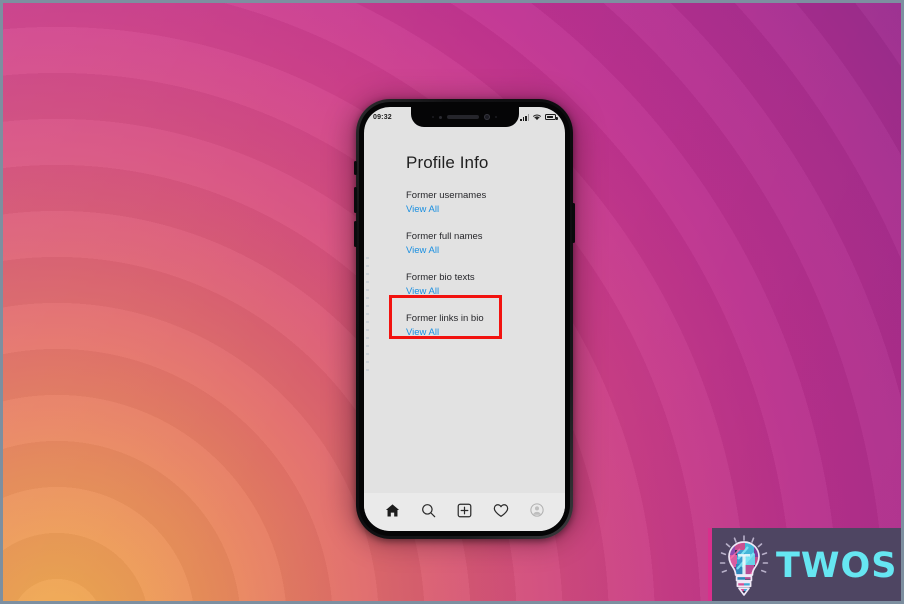 The height and width of the screenshot is (604, 904). I want to click on list-item: Former bio texts View All, so click(480, 285).